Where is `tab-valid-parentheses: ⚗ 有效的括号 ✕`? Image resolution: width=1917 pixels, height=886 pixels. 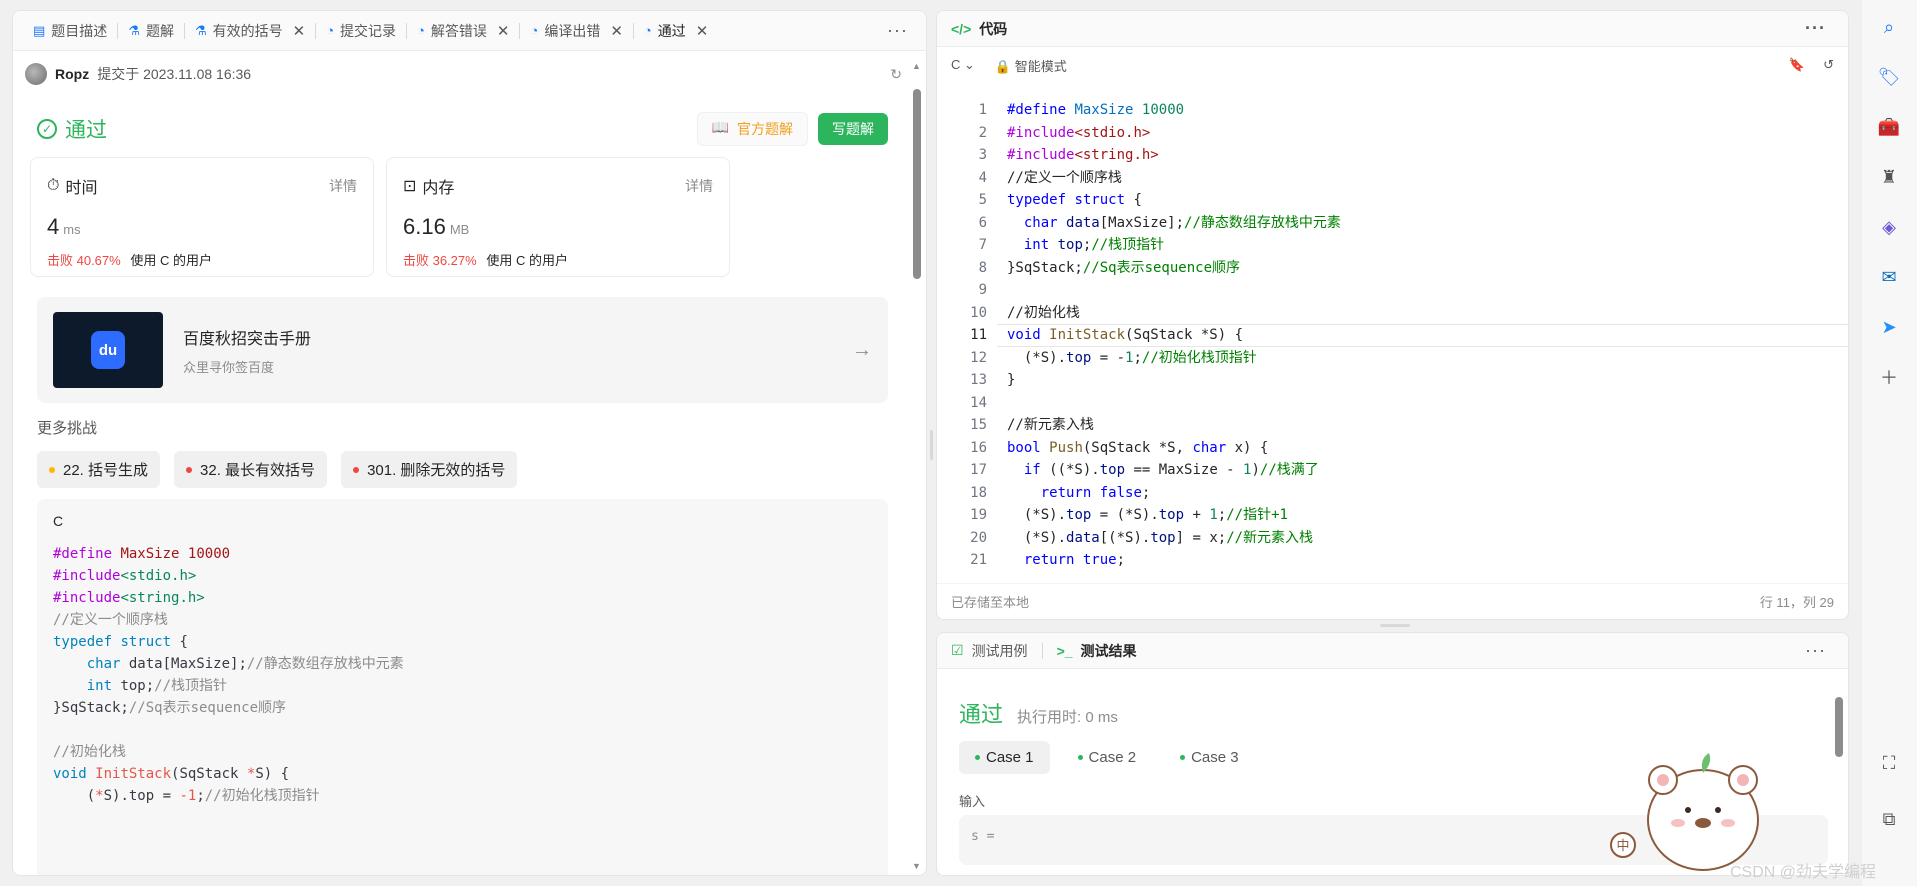
tab-valid-parentheses: ⚗ 有效的括号 ✕ is located at coordinates (250, 31).